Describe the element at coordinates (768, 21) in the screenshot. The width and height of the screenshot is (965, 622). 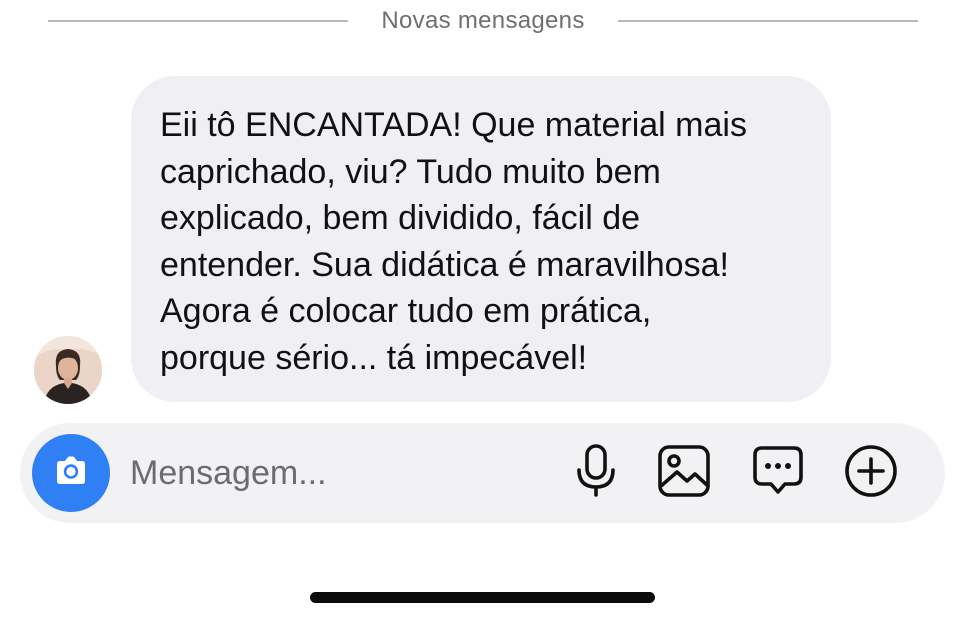
I see `divider-line-right` at that location.